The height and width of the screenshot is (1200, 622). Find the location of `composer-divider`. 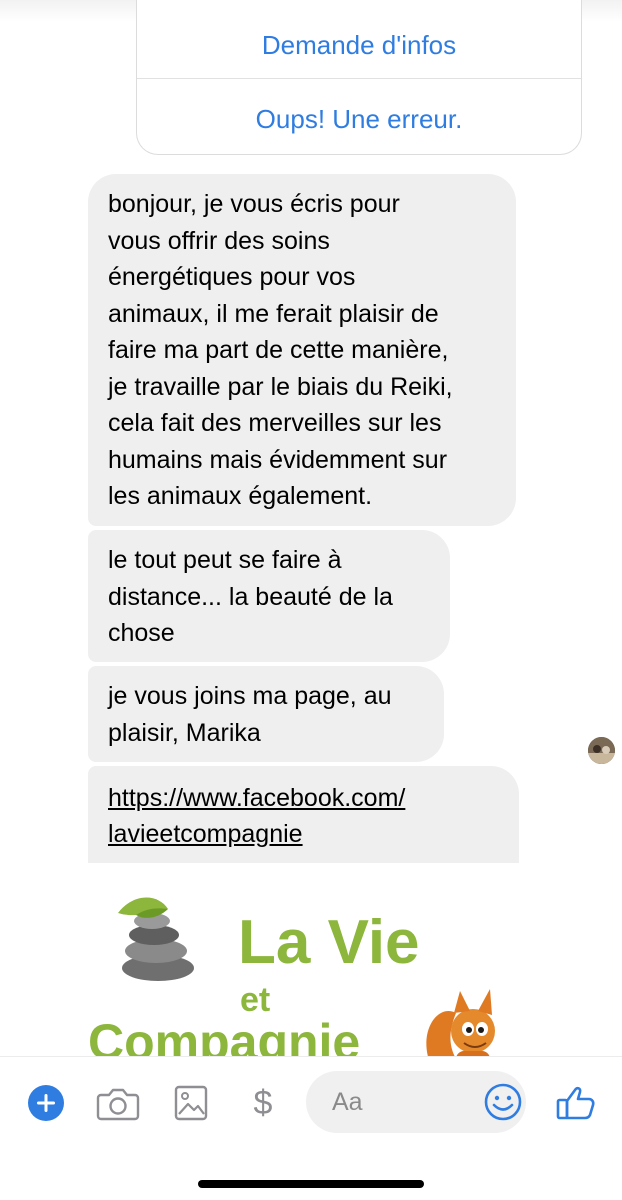

composer-divider is located at coordinates (311, 1056).